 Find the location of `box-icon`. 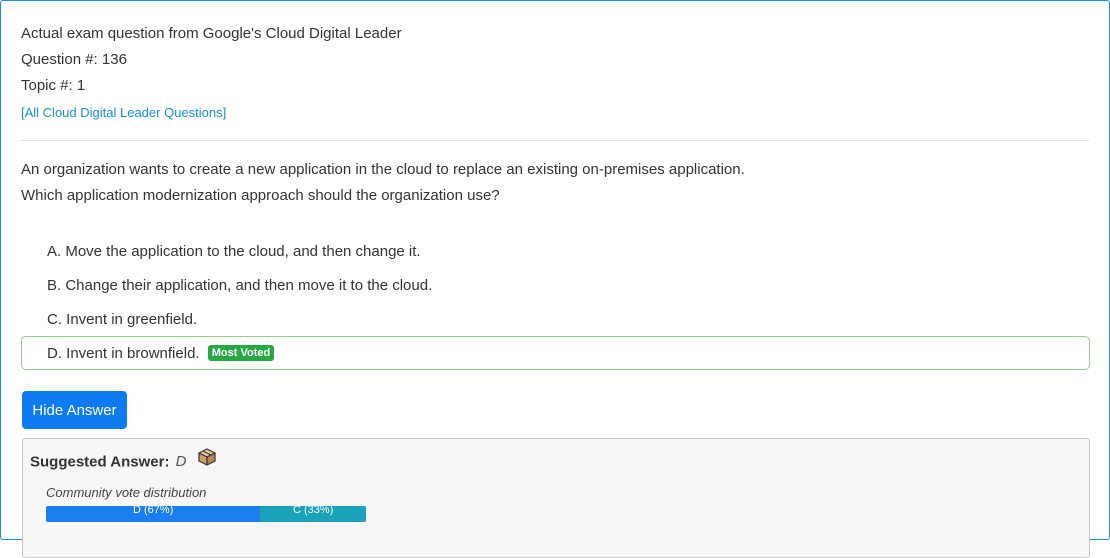

box-icon is located at coordinates (207, 460).